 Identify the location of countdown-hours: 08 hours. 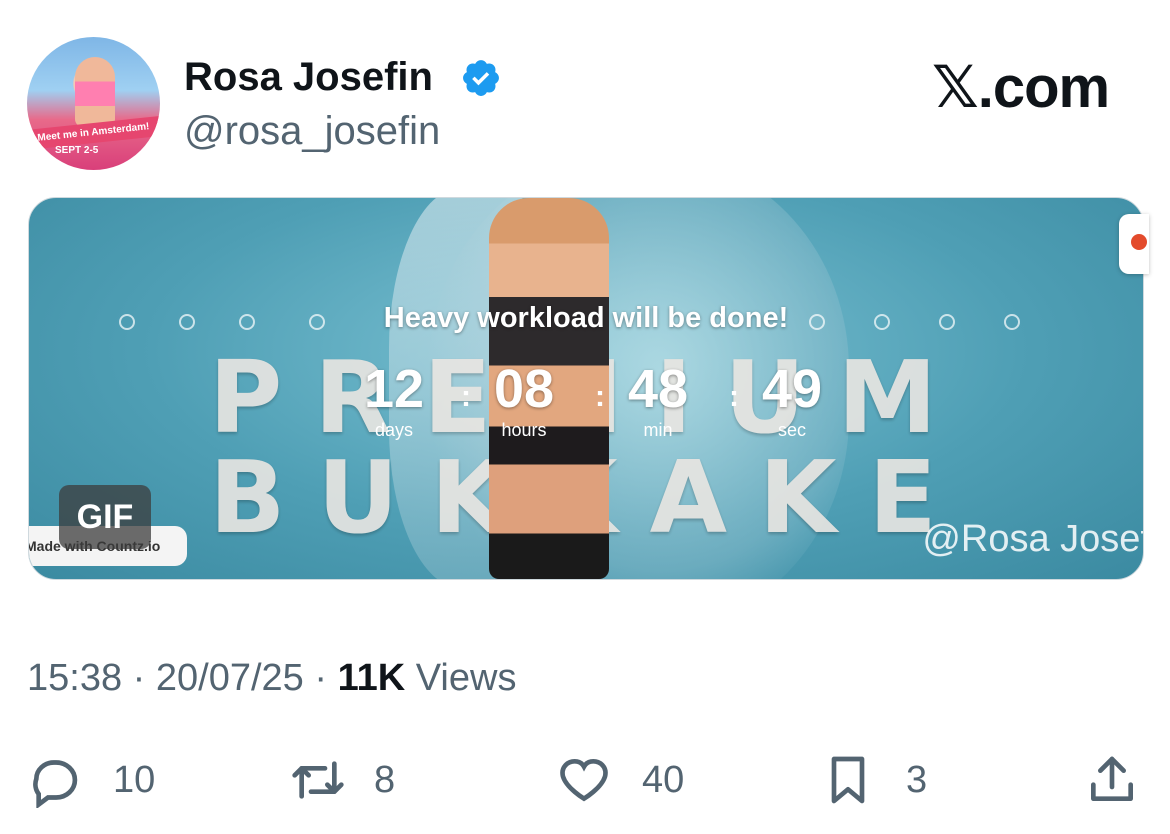
(524, 399).